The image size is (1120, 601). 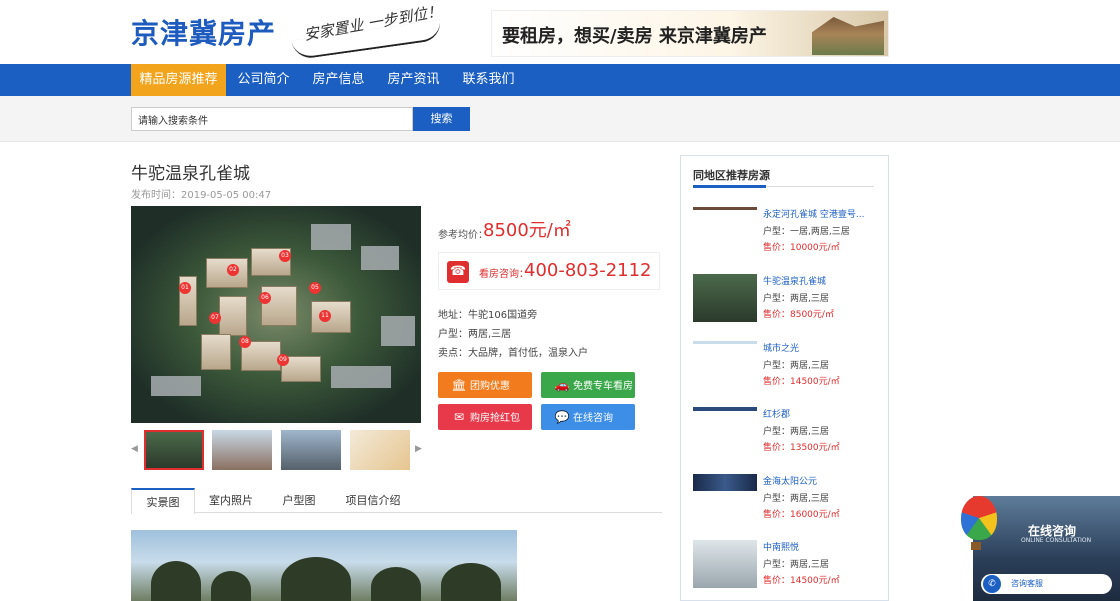 What do you see at coordinates (794, 280) in the screenshot?
I see `listing-name: 牛驼温泉孔雀城` at bounding box center [794, 280].